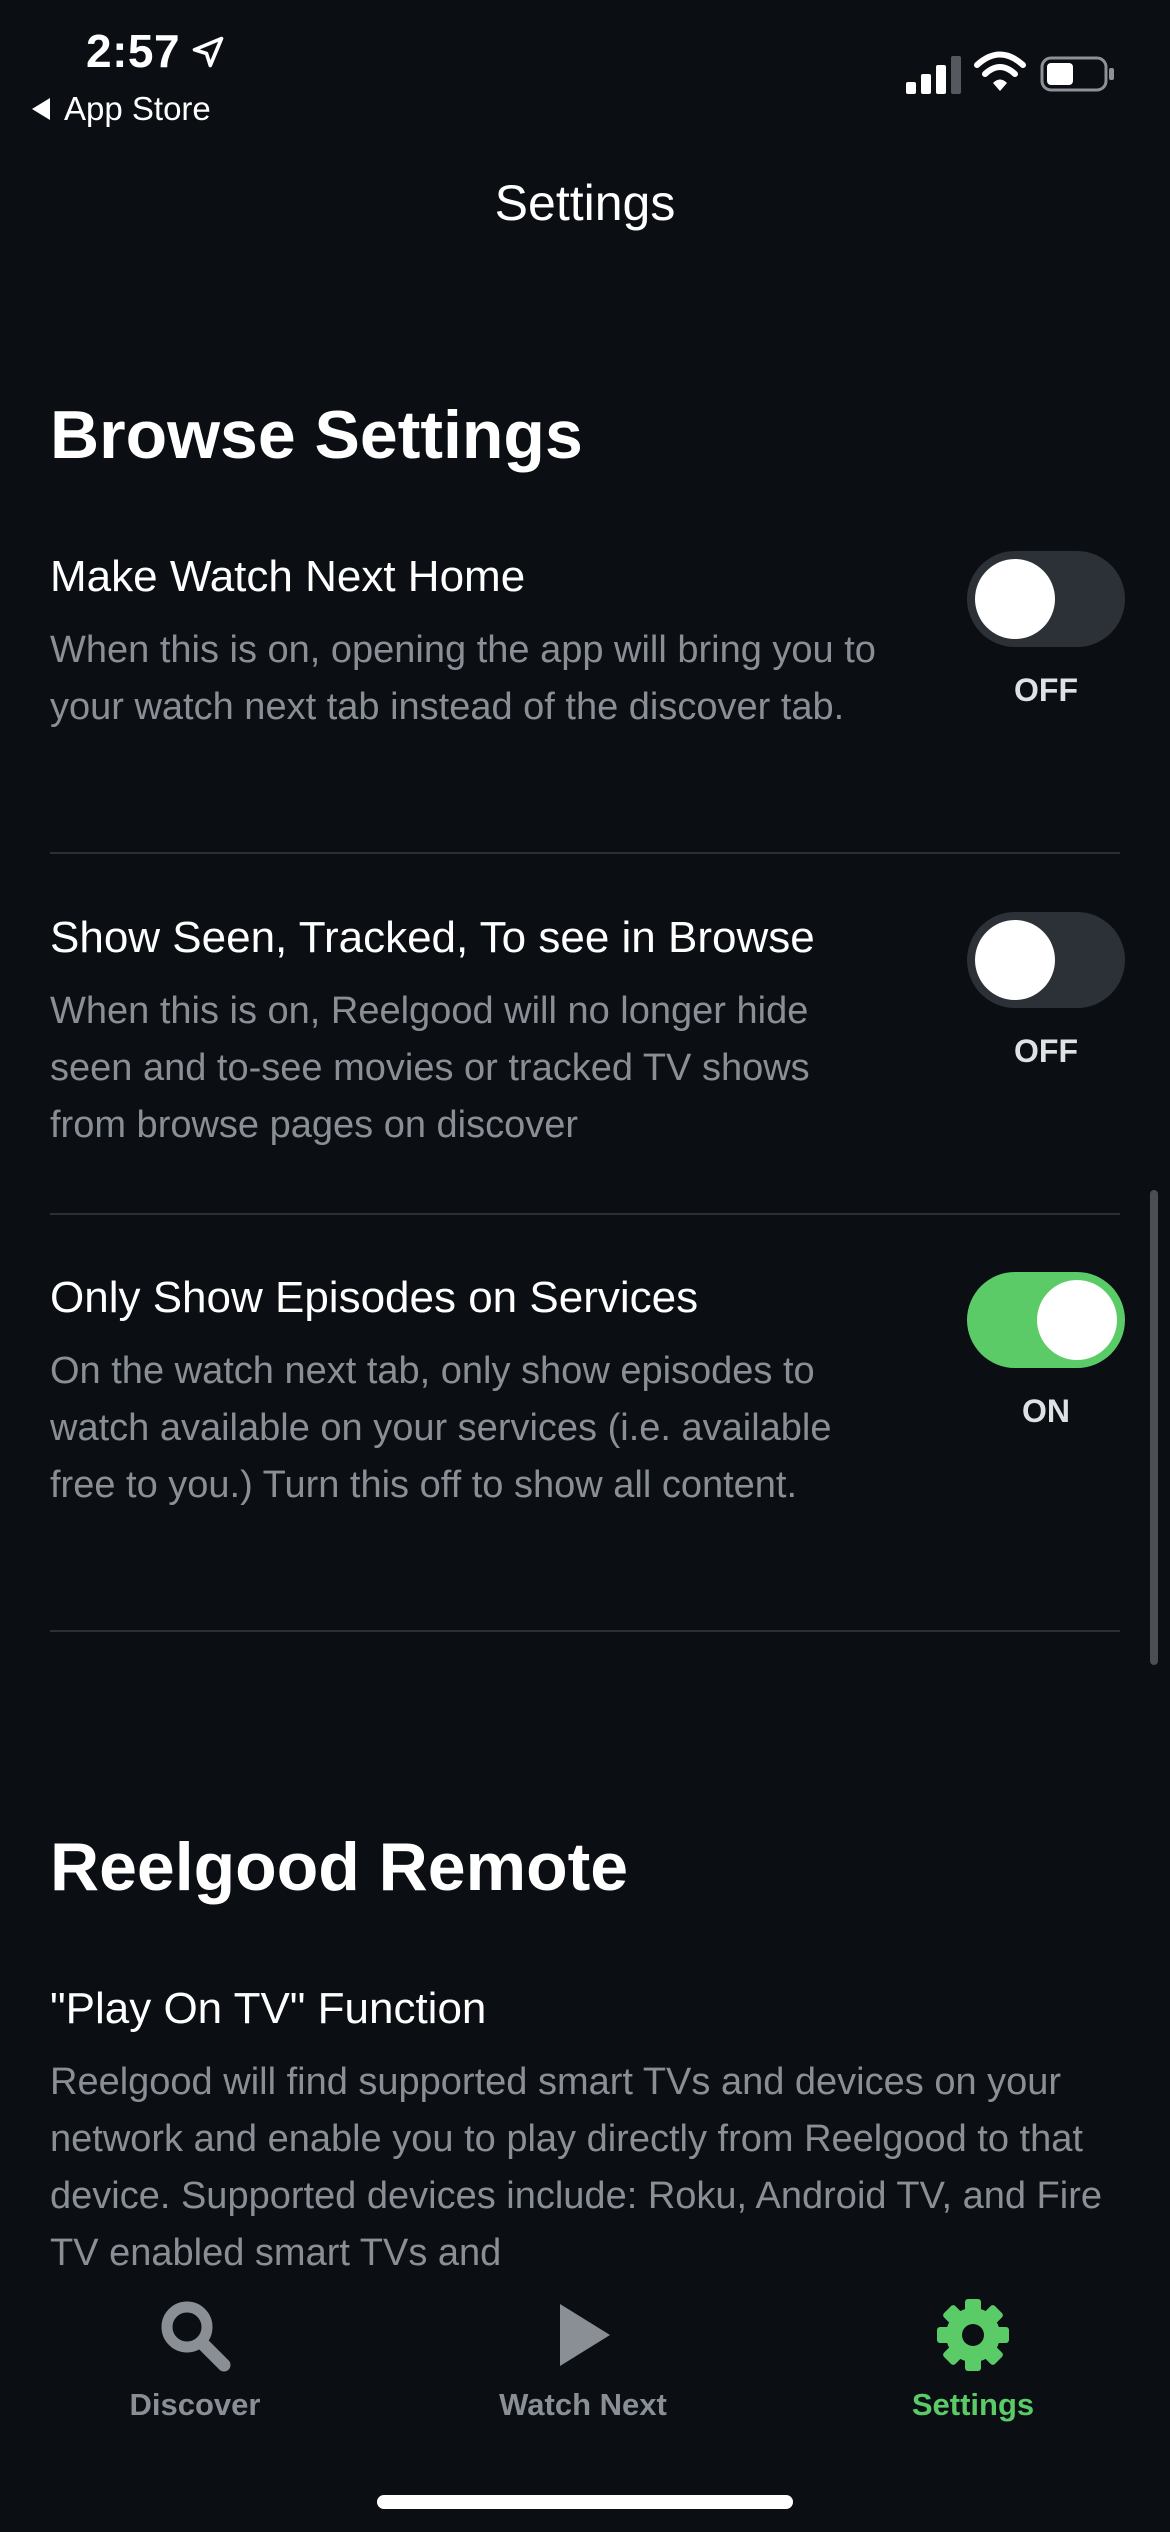  What do you see at coordinates (288, 576) in the screenshot?
I see `setting-title: Make Watch Next Home` at bounding box center [288, 576].